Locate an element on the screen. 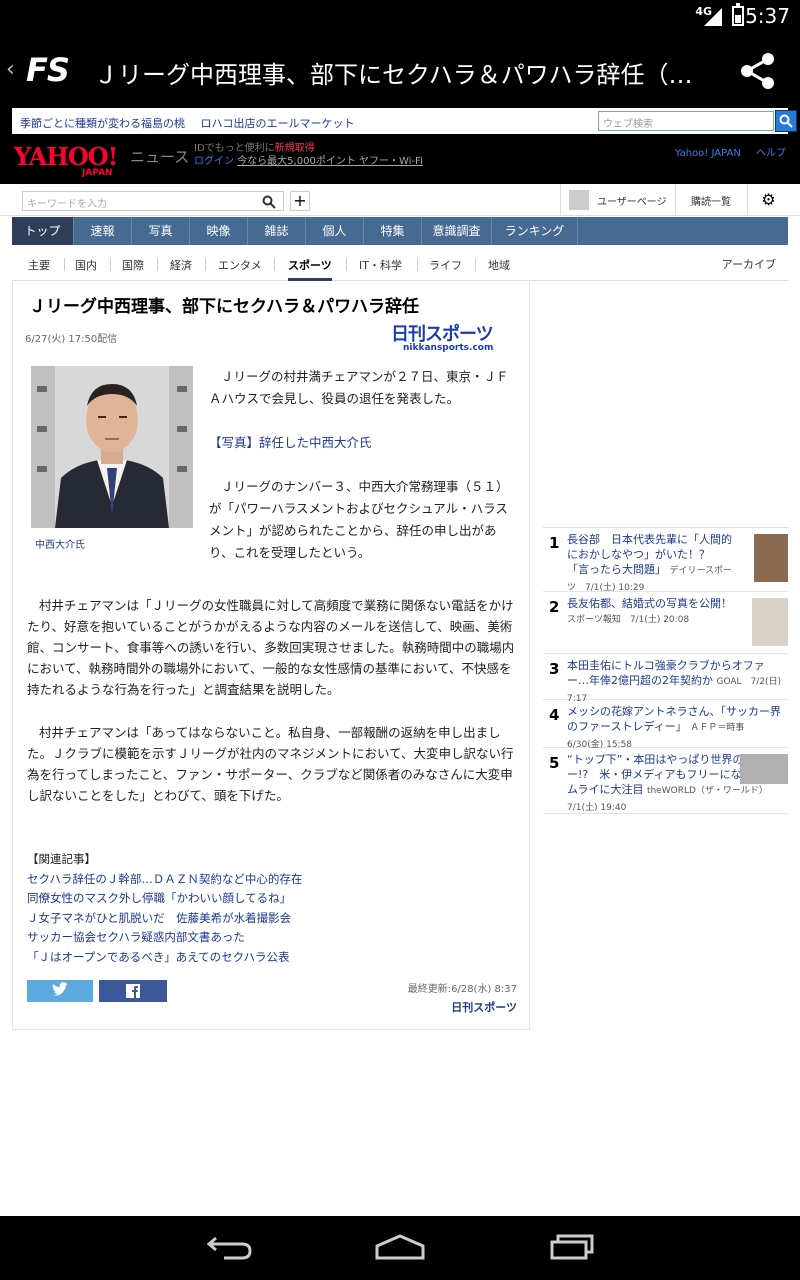 The image size is (800, 1280). rank-number: 1 is located at coordinates (554, 543).